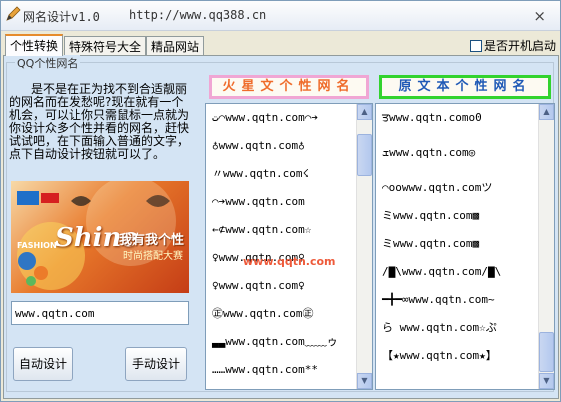 The image size is (561, 402). I want to click on manual-design-button: 手动设计, so click(156, 364).